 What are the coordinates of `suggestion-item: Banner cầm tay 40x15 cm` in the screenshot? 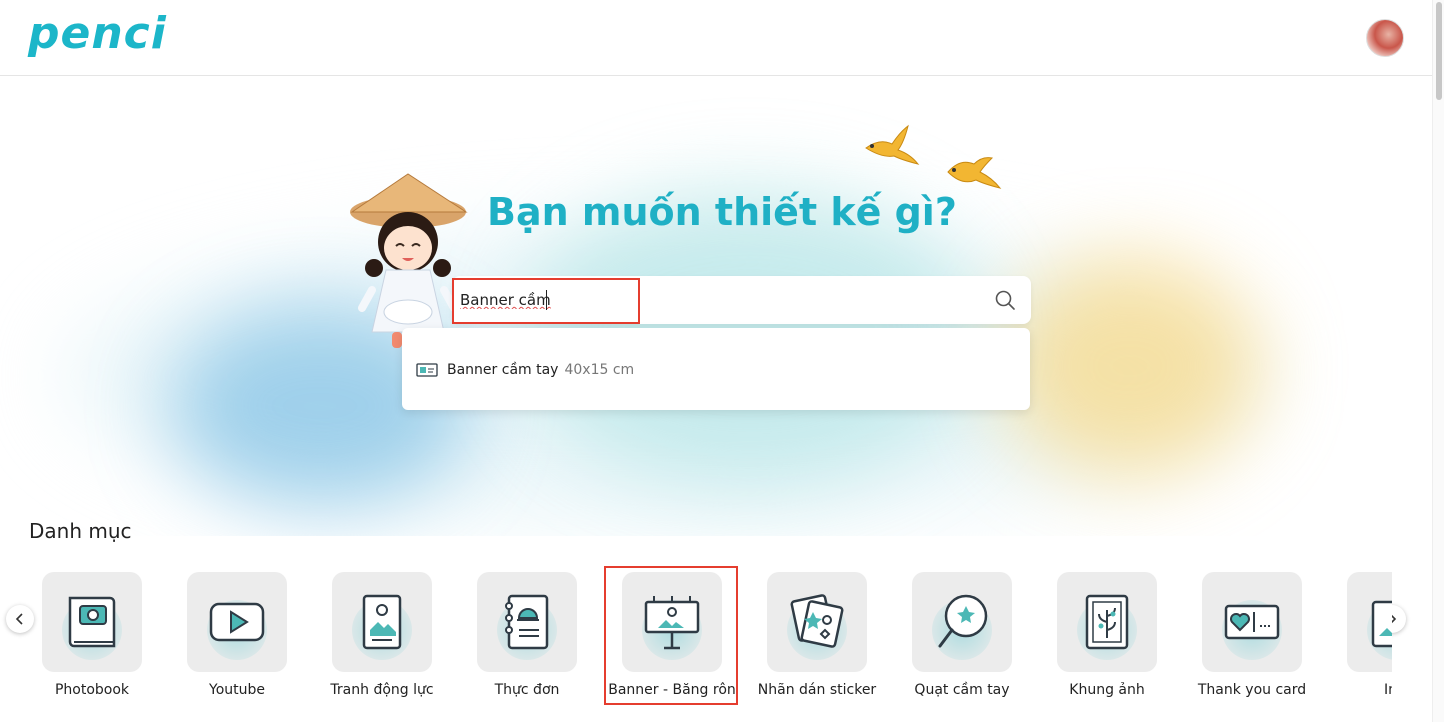 It's located at (525, 370).